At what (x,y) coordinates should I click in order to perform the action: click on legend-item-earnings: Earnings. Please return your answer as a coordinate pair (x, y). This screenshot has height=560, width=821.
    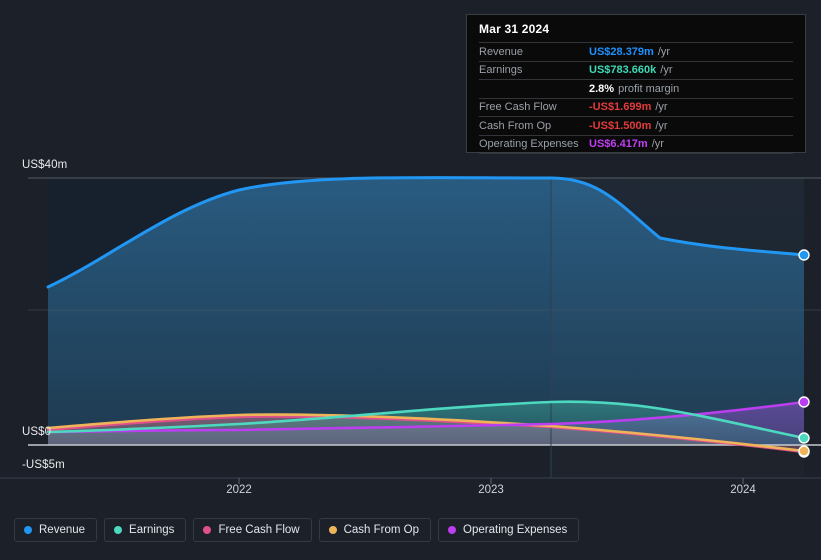
    Looking at the image, I should click on (145, 530).